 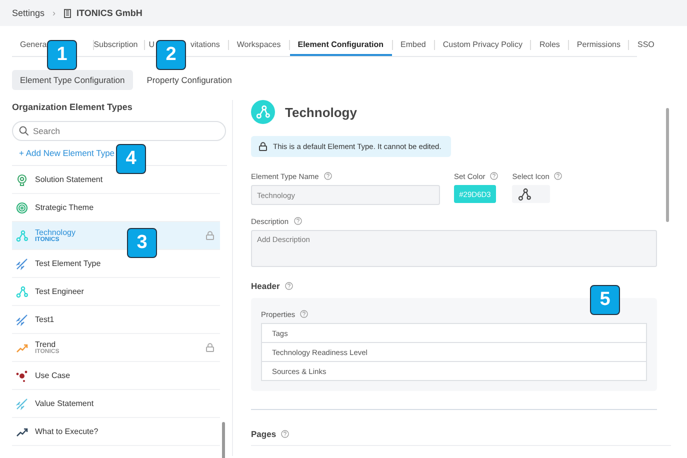 I want to click on item-name: Strategic Theme, so click(x=64, y=207).